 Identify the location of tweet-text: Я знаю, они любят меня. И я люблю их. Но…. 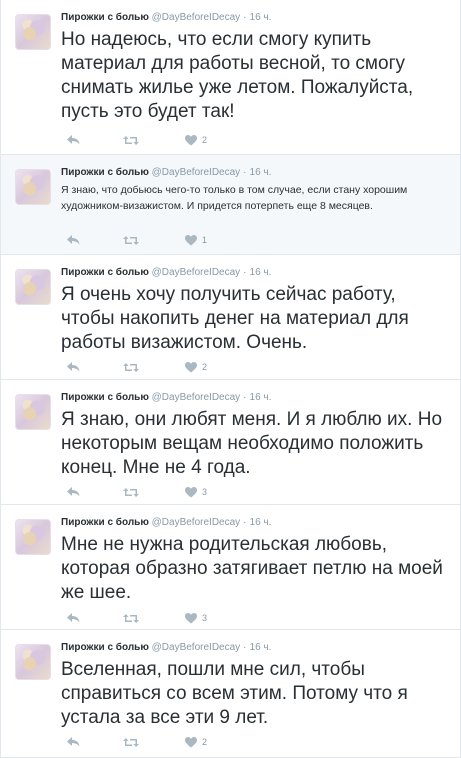
(252, 443).